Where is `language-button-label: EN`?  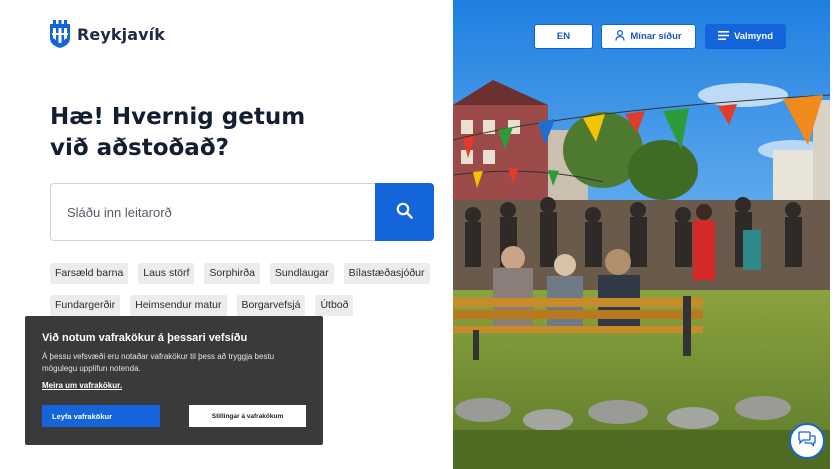 language-button-label: EN is located at coordinates (563, 36).